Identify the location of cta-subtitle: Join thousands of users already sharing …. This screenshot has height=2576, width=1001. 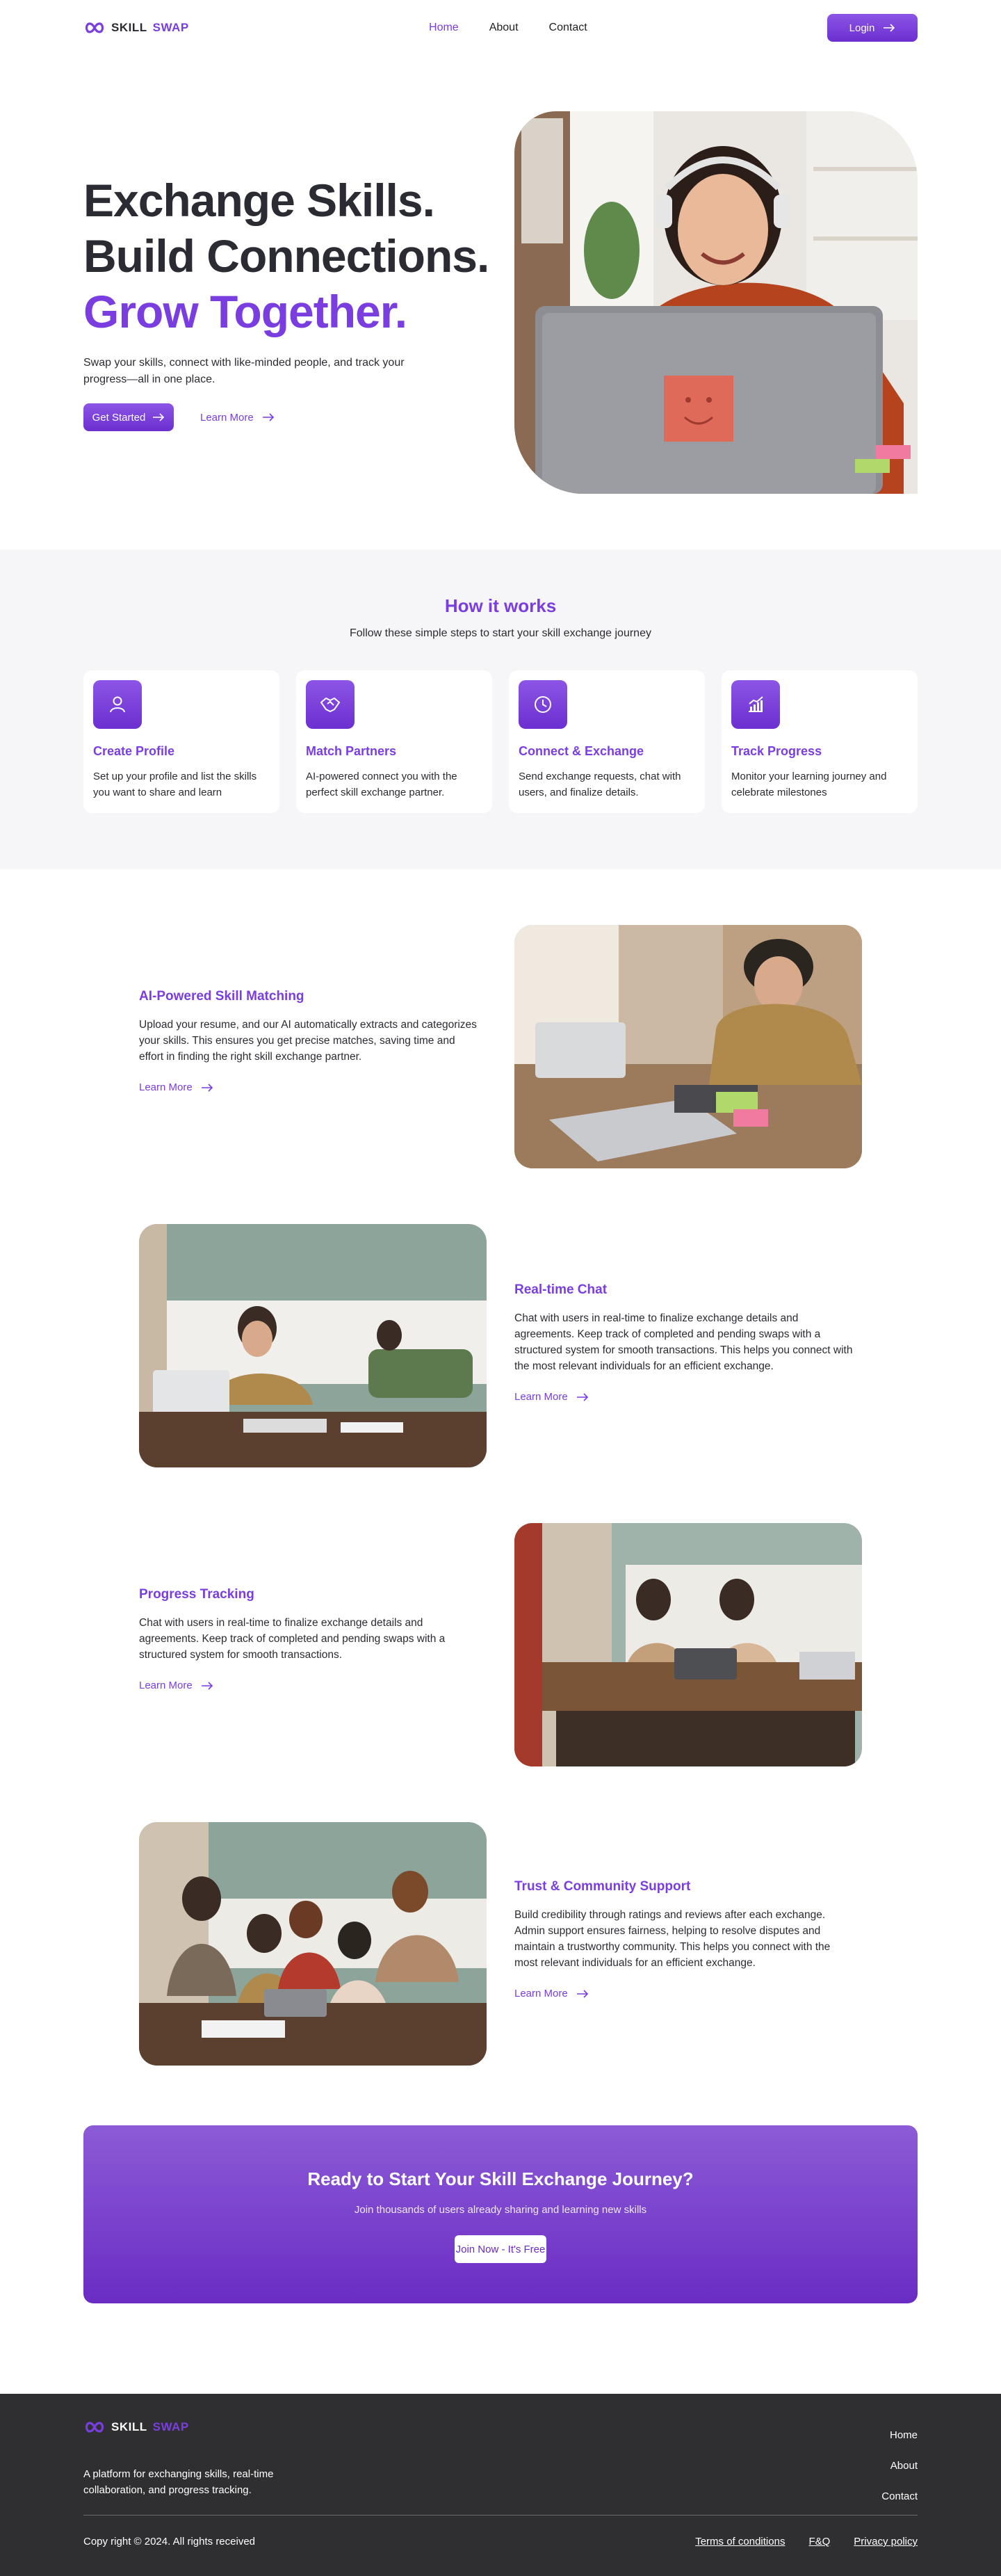
(500, 2210).